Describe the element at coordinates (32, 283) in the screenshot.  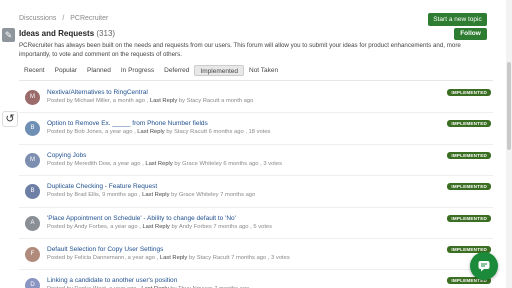
I see `avatar: D` at that location.